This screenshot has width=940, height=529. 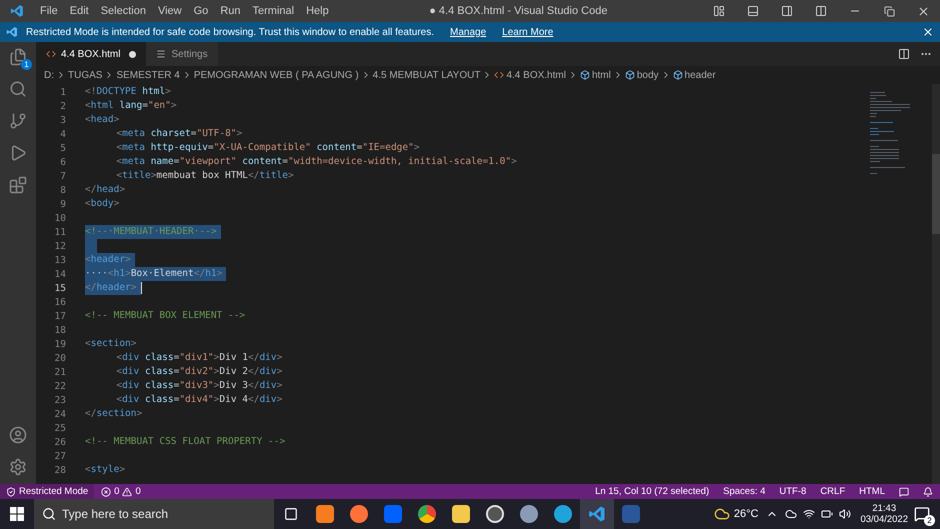 What do you see at coordinates (793, 491) in the screenshot?
I see `status-item: UTF-8` at bounding box center [793, 491].